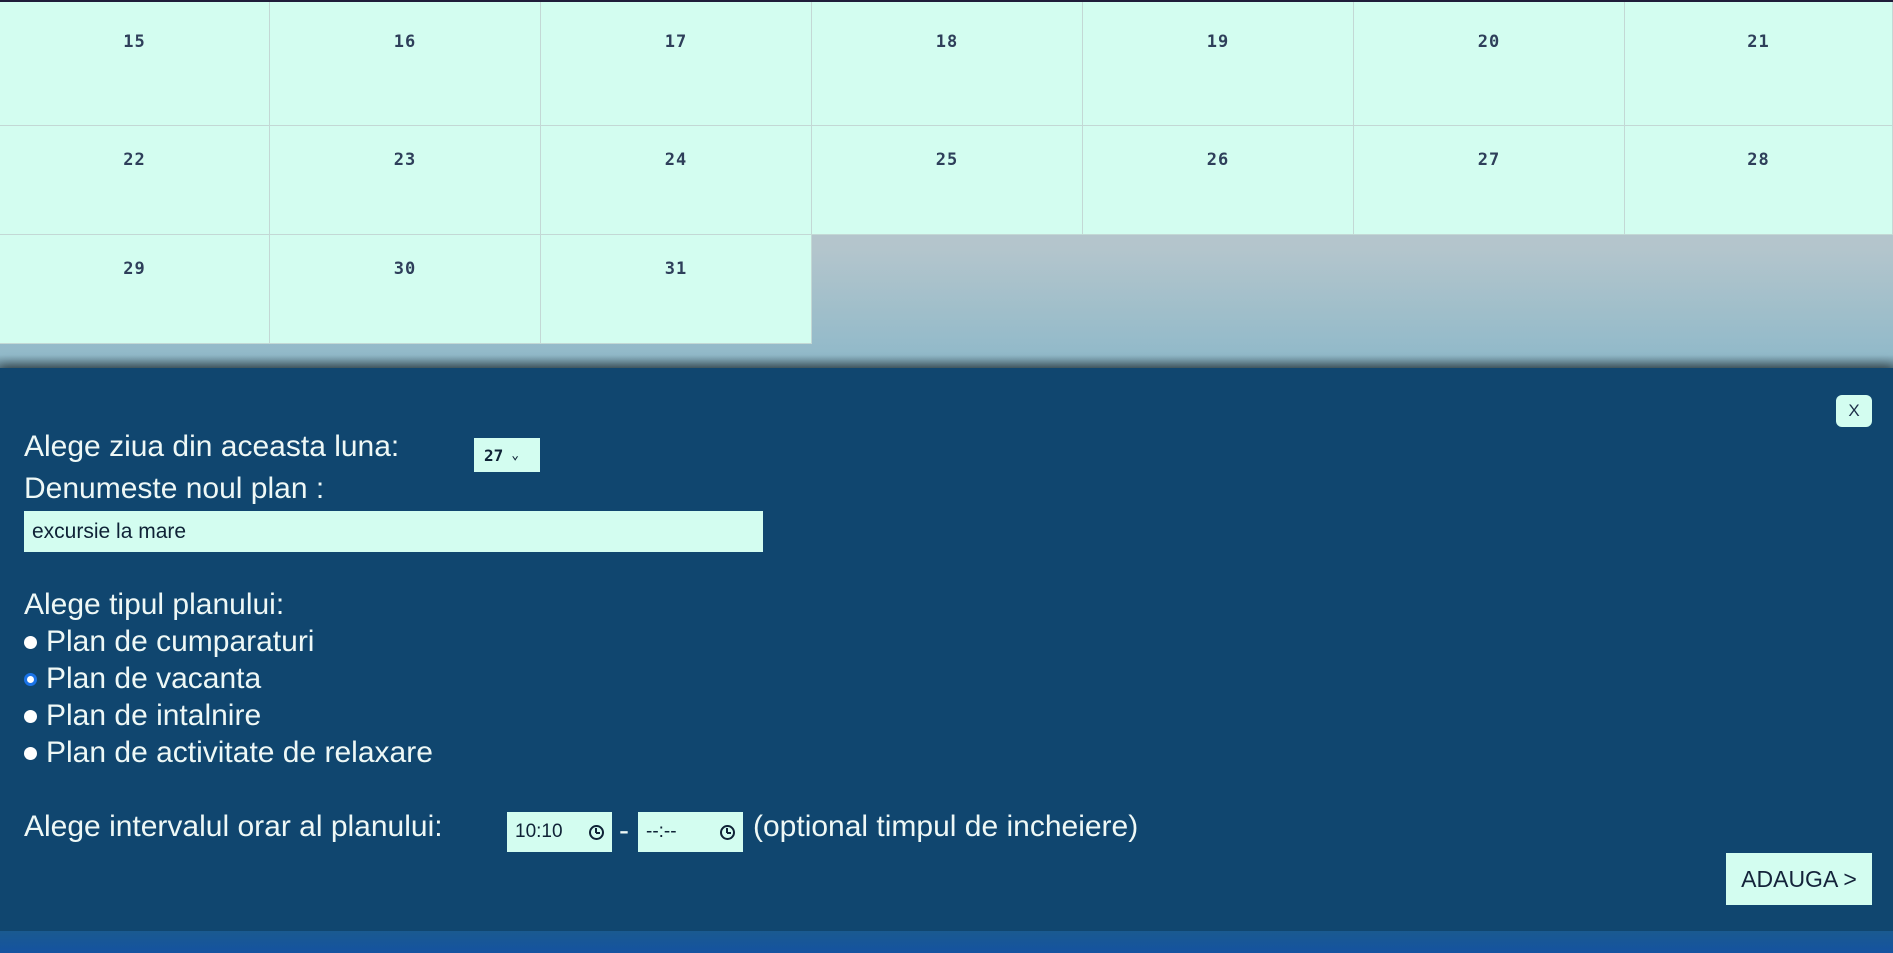  Describe the element at coordinates (180, 641) in the screenshot. I see `radio-label: Plan de cumparaturi` at that location.